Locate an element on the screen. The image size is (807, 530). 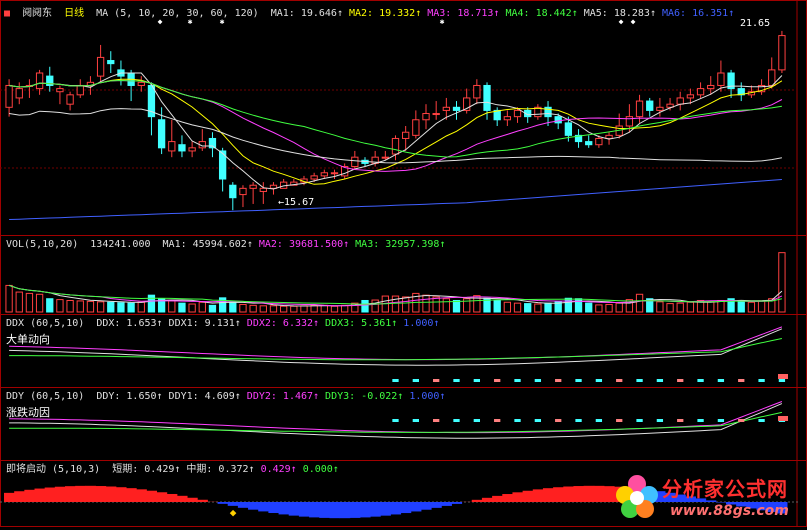
ddx-item-2: DDX2: 6.332↑ is located at coordinates (283, 323).